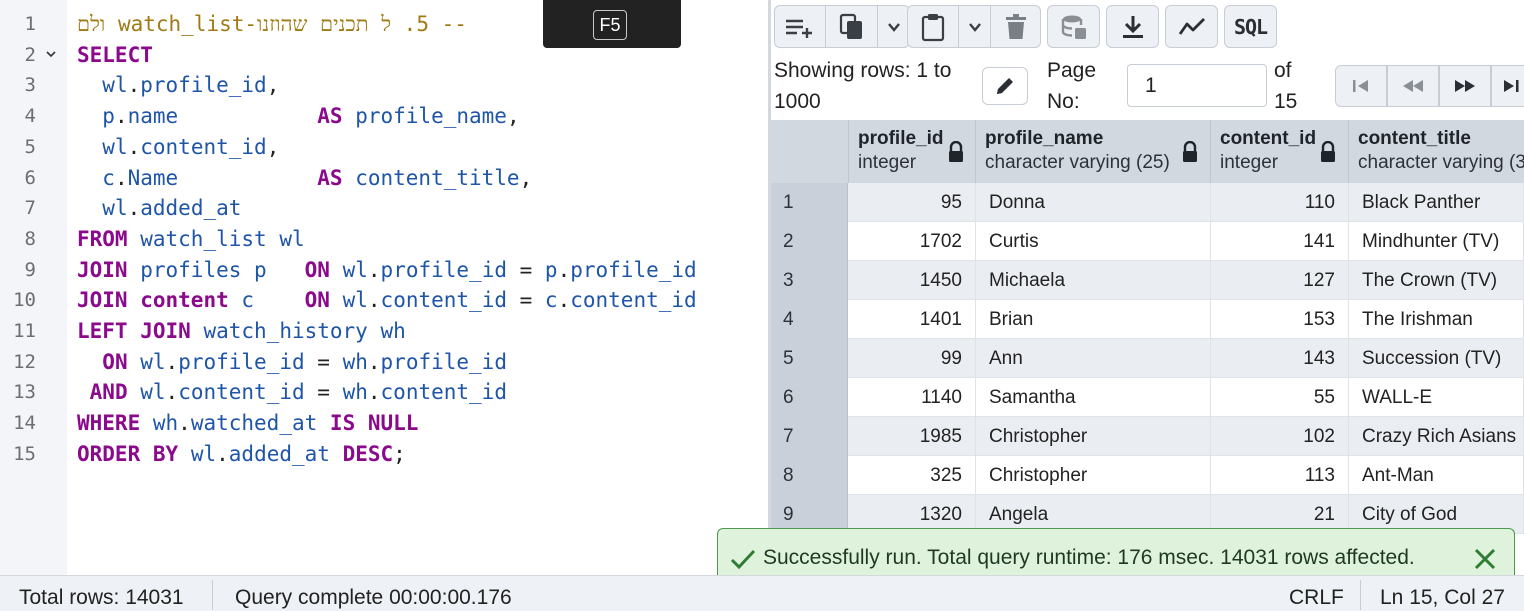  I want to click on fast-forward-icon, so click(1465, 86).